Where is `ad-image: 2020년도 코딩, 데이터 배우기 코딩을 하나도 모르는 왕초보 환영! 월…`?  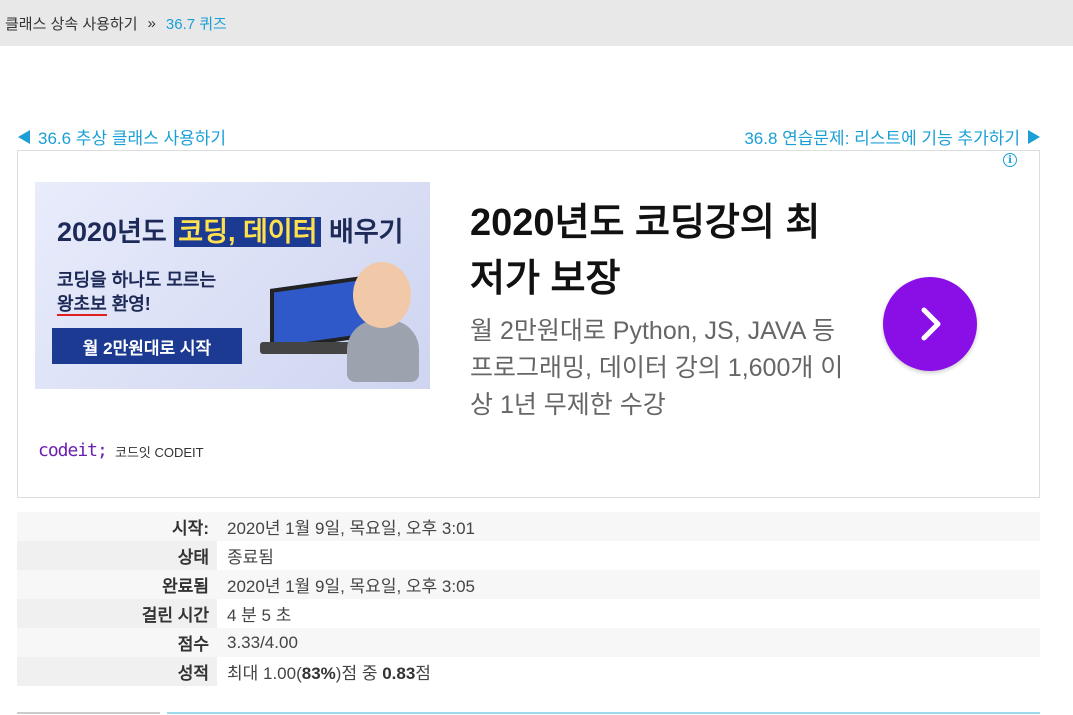
ad-image: 2020년도 코딩, 데이터 배우기 코딩을 하나도 모르는 왕초보 환영! 월… is located at coordinates (232, 285).